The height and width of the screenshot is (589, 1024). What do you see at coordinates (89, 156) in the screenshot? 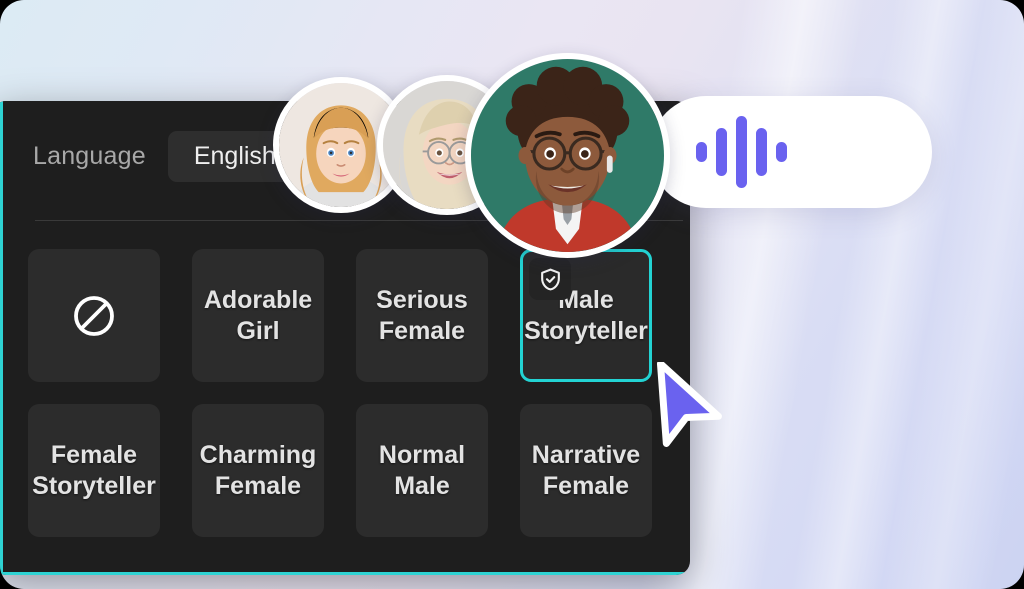
I see `language-label: Language` at bounding box center [89, 156].